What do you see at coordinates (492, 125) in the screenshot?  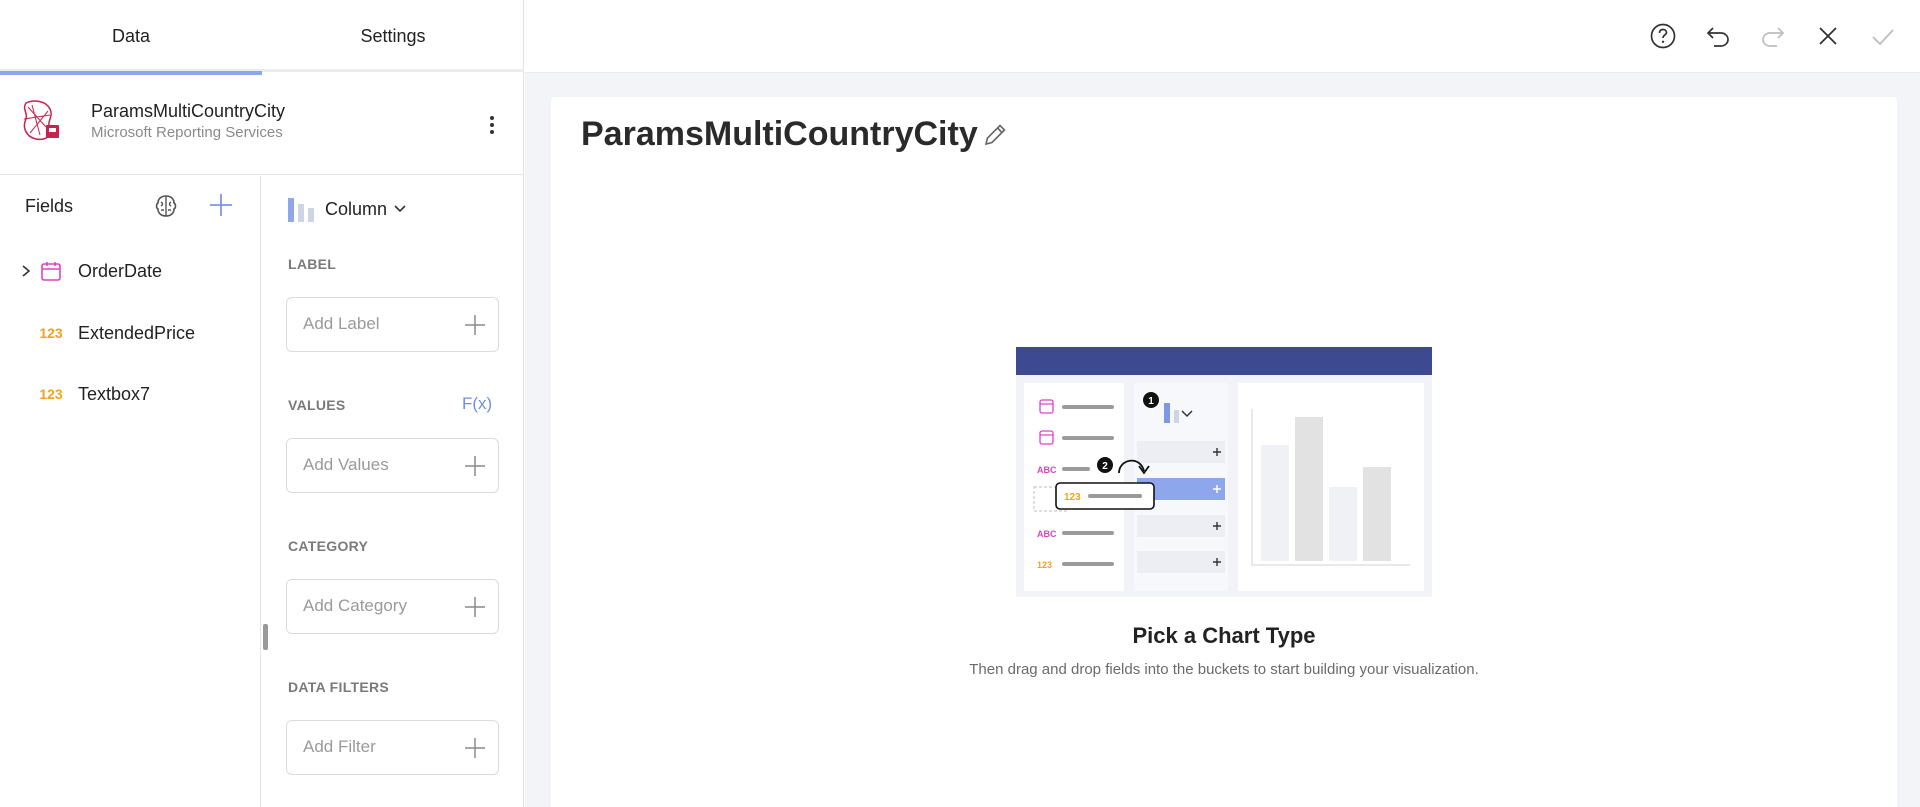 I see `more-options-icon` at bounding box center [492, 125].